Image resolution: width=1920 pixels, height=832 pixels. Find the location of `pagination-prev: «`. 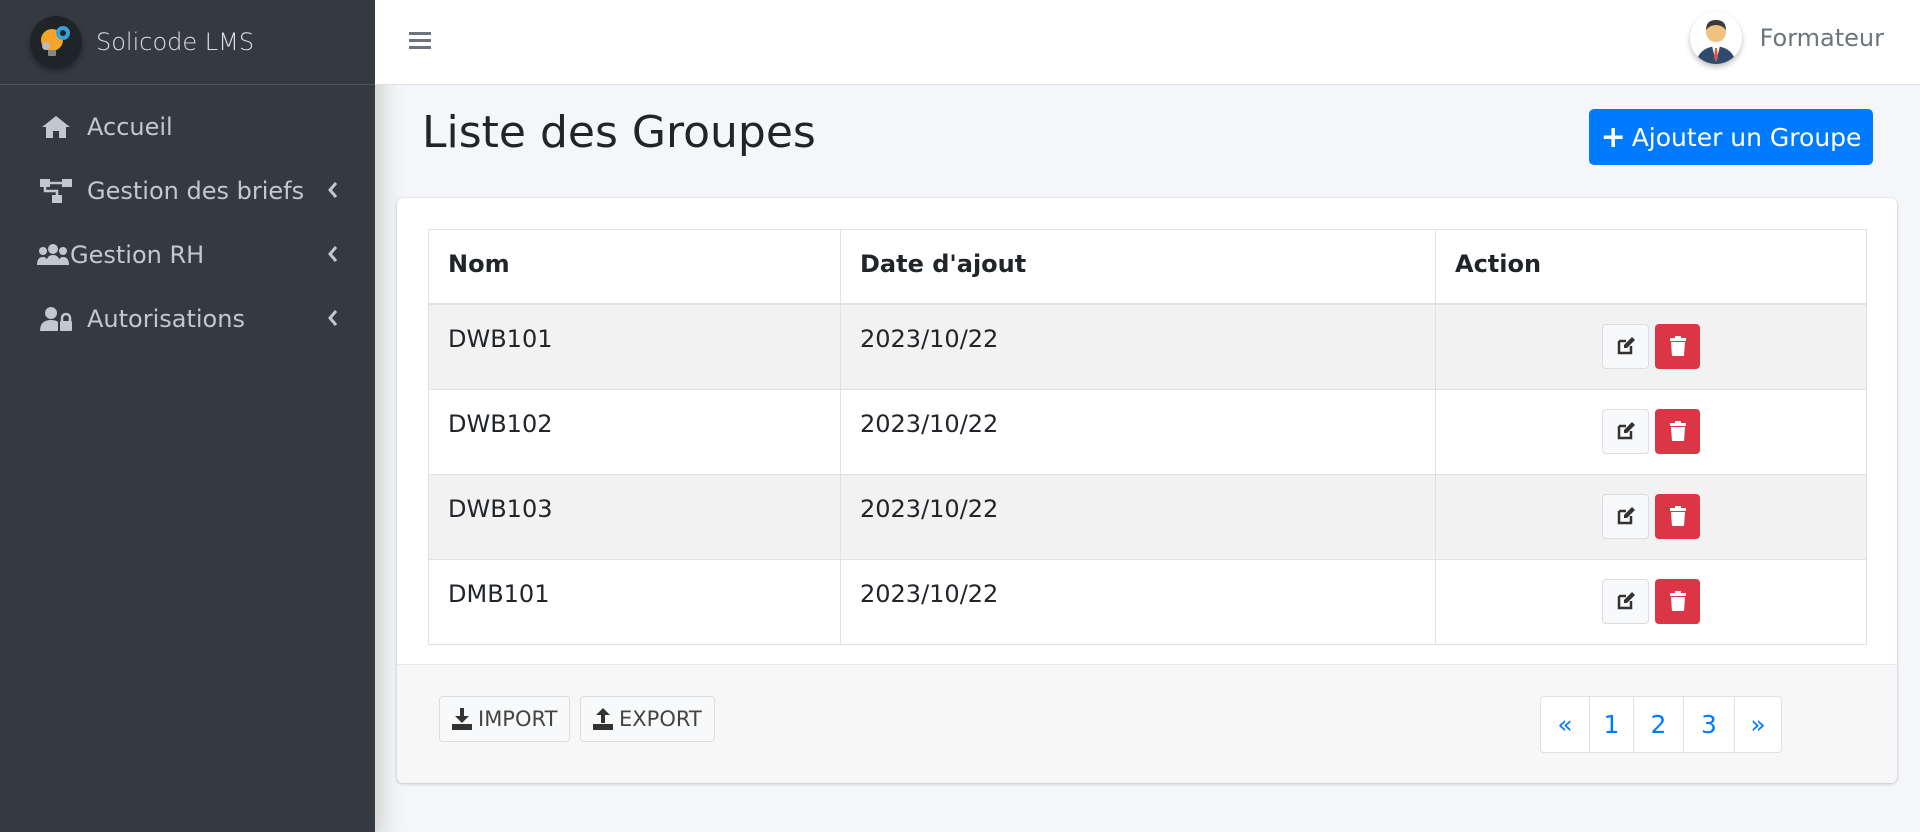

pagination-prev: « is located at coordinates (1565, 724).